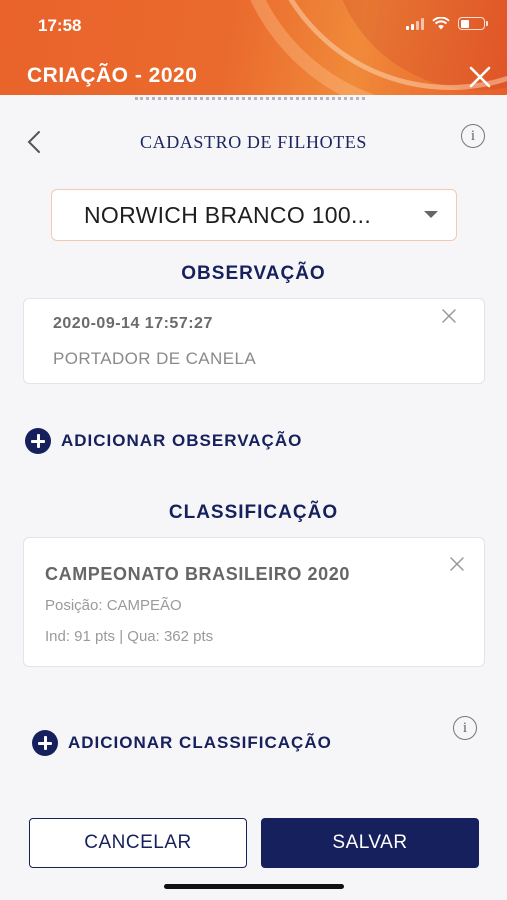 The width and height of the screenshot is (507, 900). What do you see at coordinates (253, 47) in the screenshot?
I see `app-header: 17:58 CRIAÇÃO - 2020` at bounding box center [253, 47].